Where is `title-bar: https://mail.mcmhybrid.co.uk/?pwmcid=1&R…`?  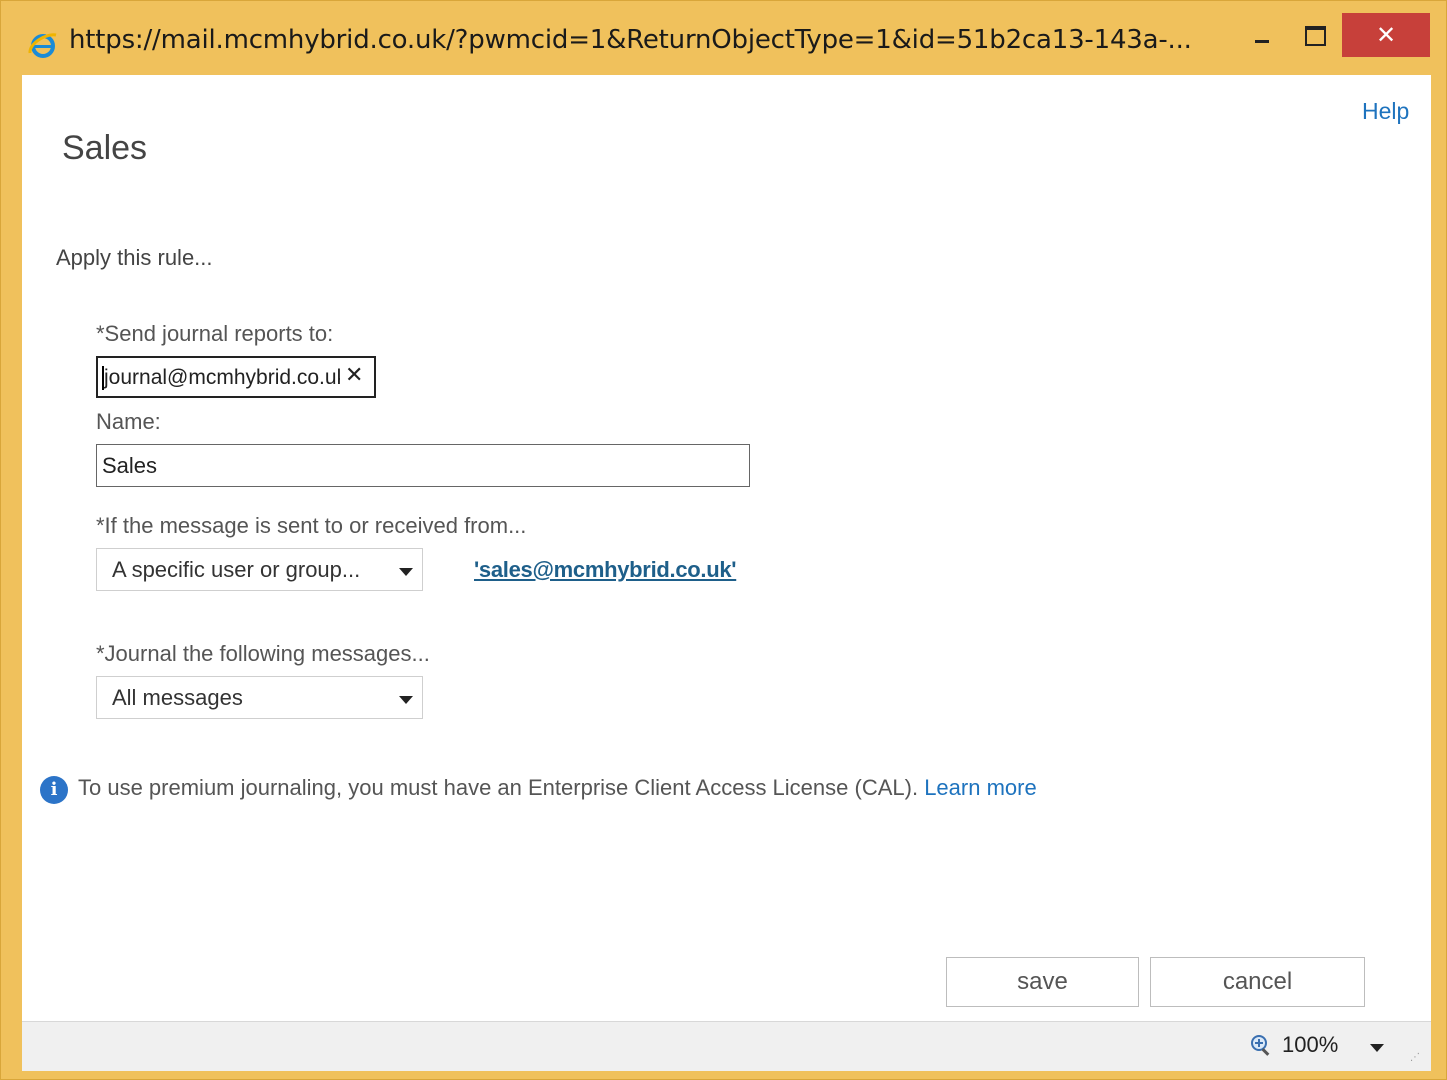 title-bar: https://mail.mcmhybrid.co.uk/?pwmcid=1&R… is located at coordinates (724, 38).